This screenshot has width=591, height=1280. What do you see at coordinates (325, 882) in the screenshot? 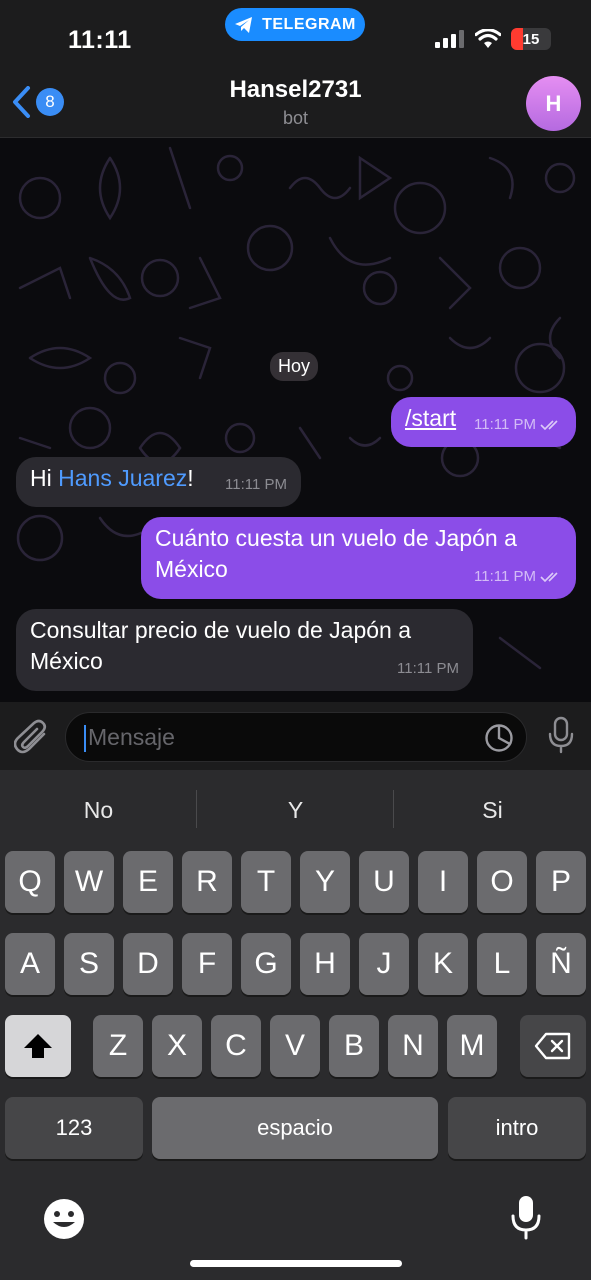
I see `key: Y` at bounding box center [325, 882].